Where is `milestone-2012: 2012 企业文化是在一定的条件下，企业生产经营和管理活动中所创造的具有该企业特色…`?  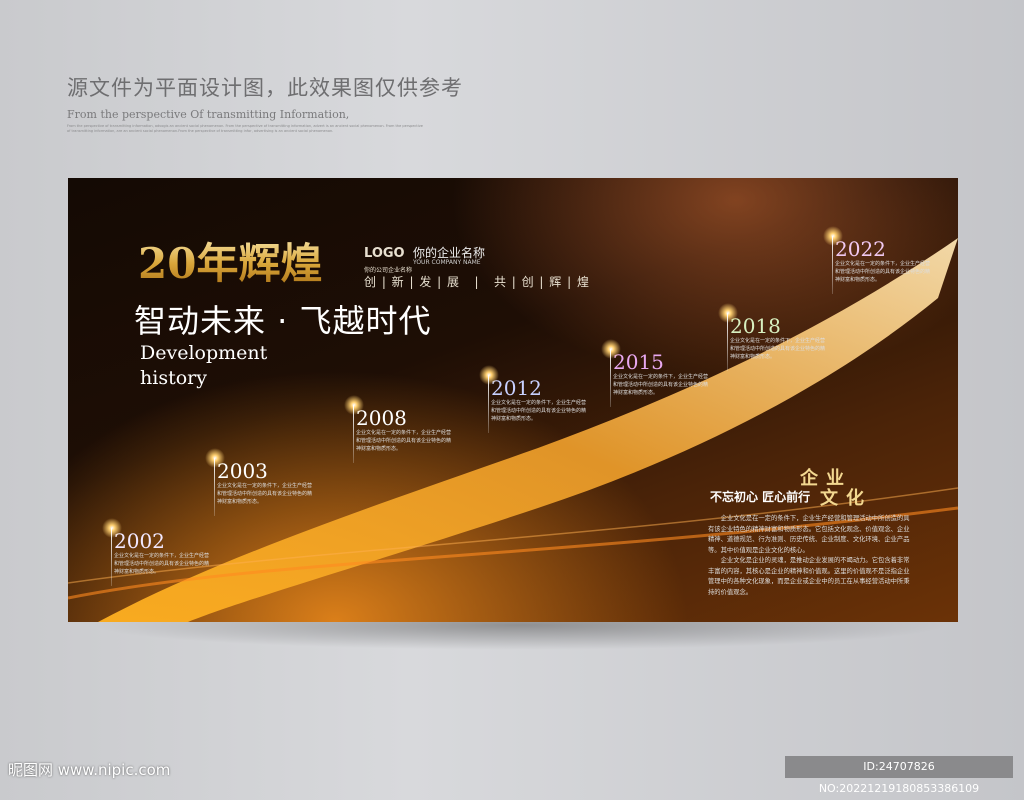
milestone-2012: 2012 企业文化是在一定的条件下，企业生产经营和管理活动中所创造的具有该企业特色… is located at coordinates (533, 399).